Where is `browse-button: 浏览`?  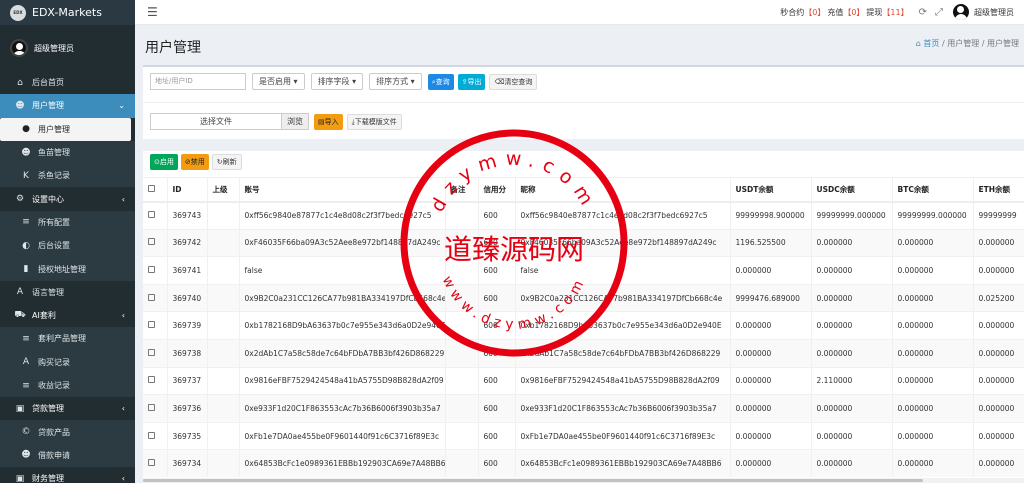
browse-button: 浏览 is located at coordinates (295, 121).